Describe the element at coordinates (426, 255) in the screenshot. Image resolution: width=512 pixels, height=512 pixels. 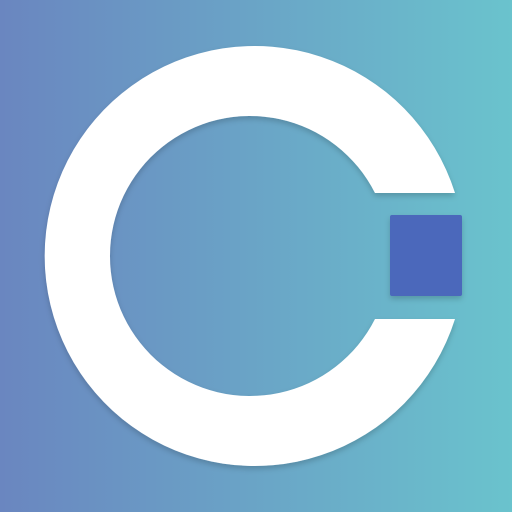
I see `accent-block` at that location.